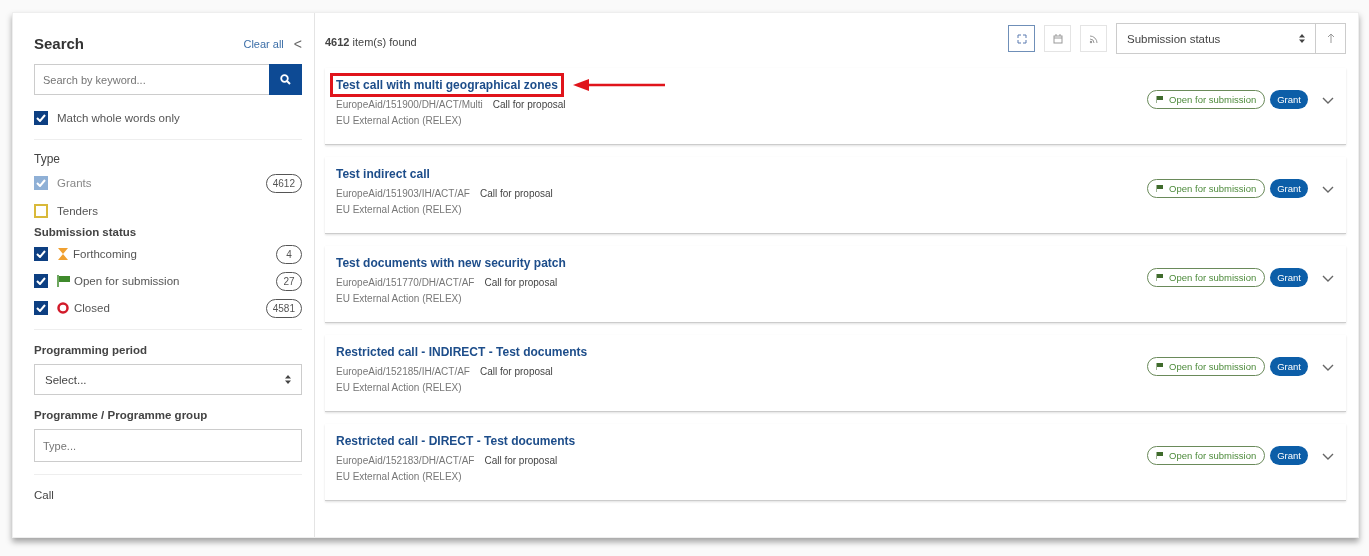 The image size is (1369, 556). What do you see at coordinates (118, 118) in the screenshot?
I see `checkbox-label: Match whole words only` at bounding box center [118, 118].